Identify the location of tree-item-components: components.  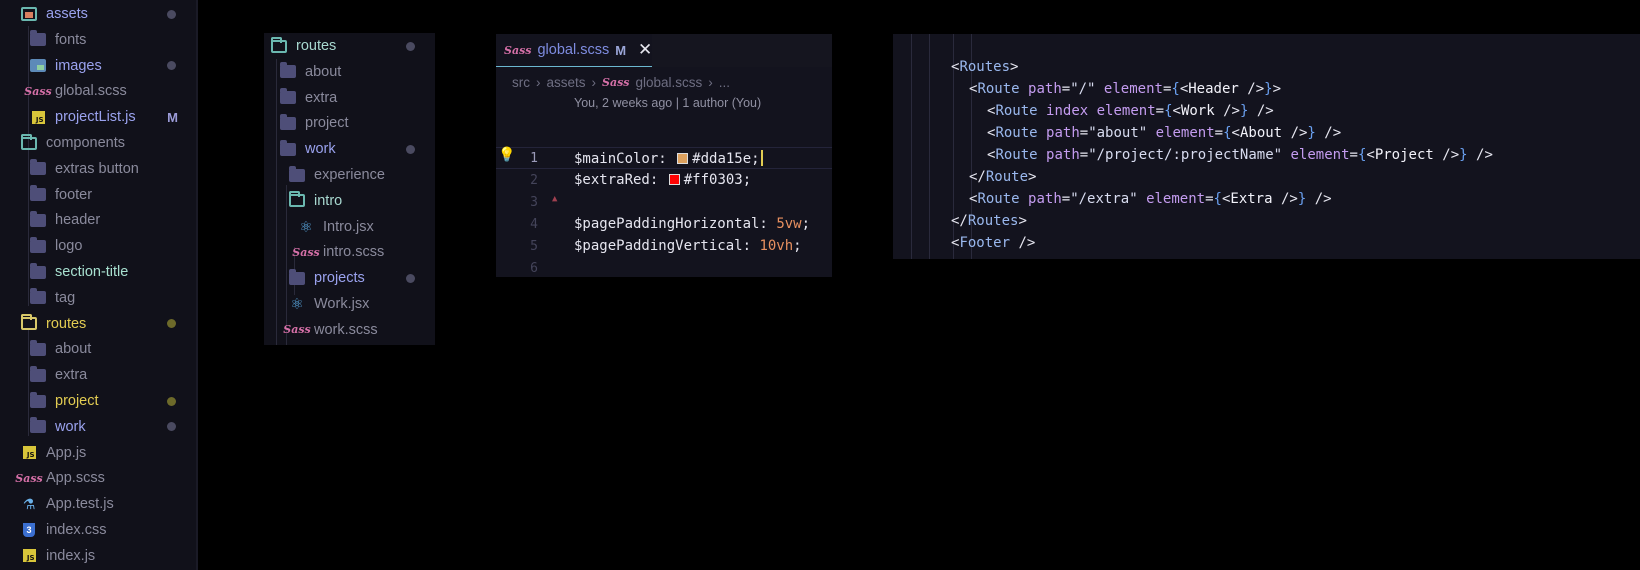
(98, 143).